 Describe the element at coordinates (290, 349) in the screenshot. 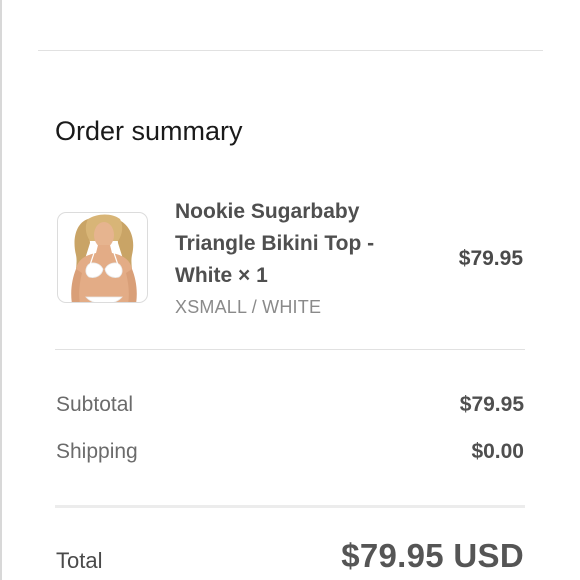

I see `item-divider` at that location.